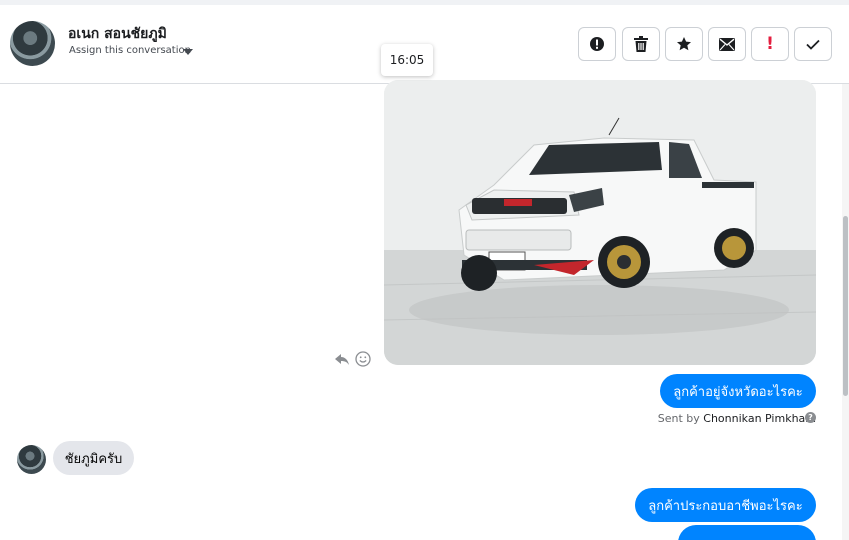  I want to click on incoming-message-bubble: ชัยภูมิครับ, so click(93, 458).